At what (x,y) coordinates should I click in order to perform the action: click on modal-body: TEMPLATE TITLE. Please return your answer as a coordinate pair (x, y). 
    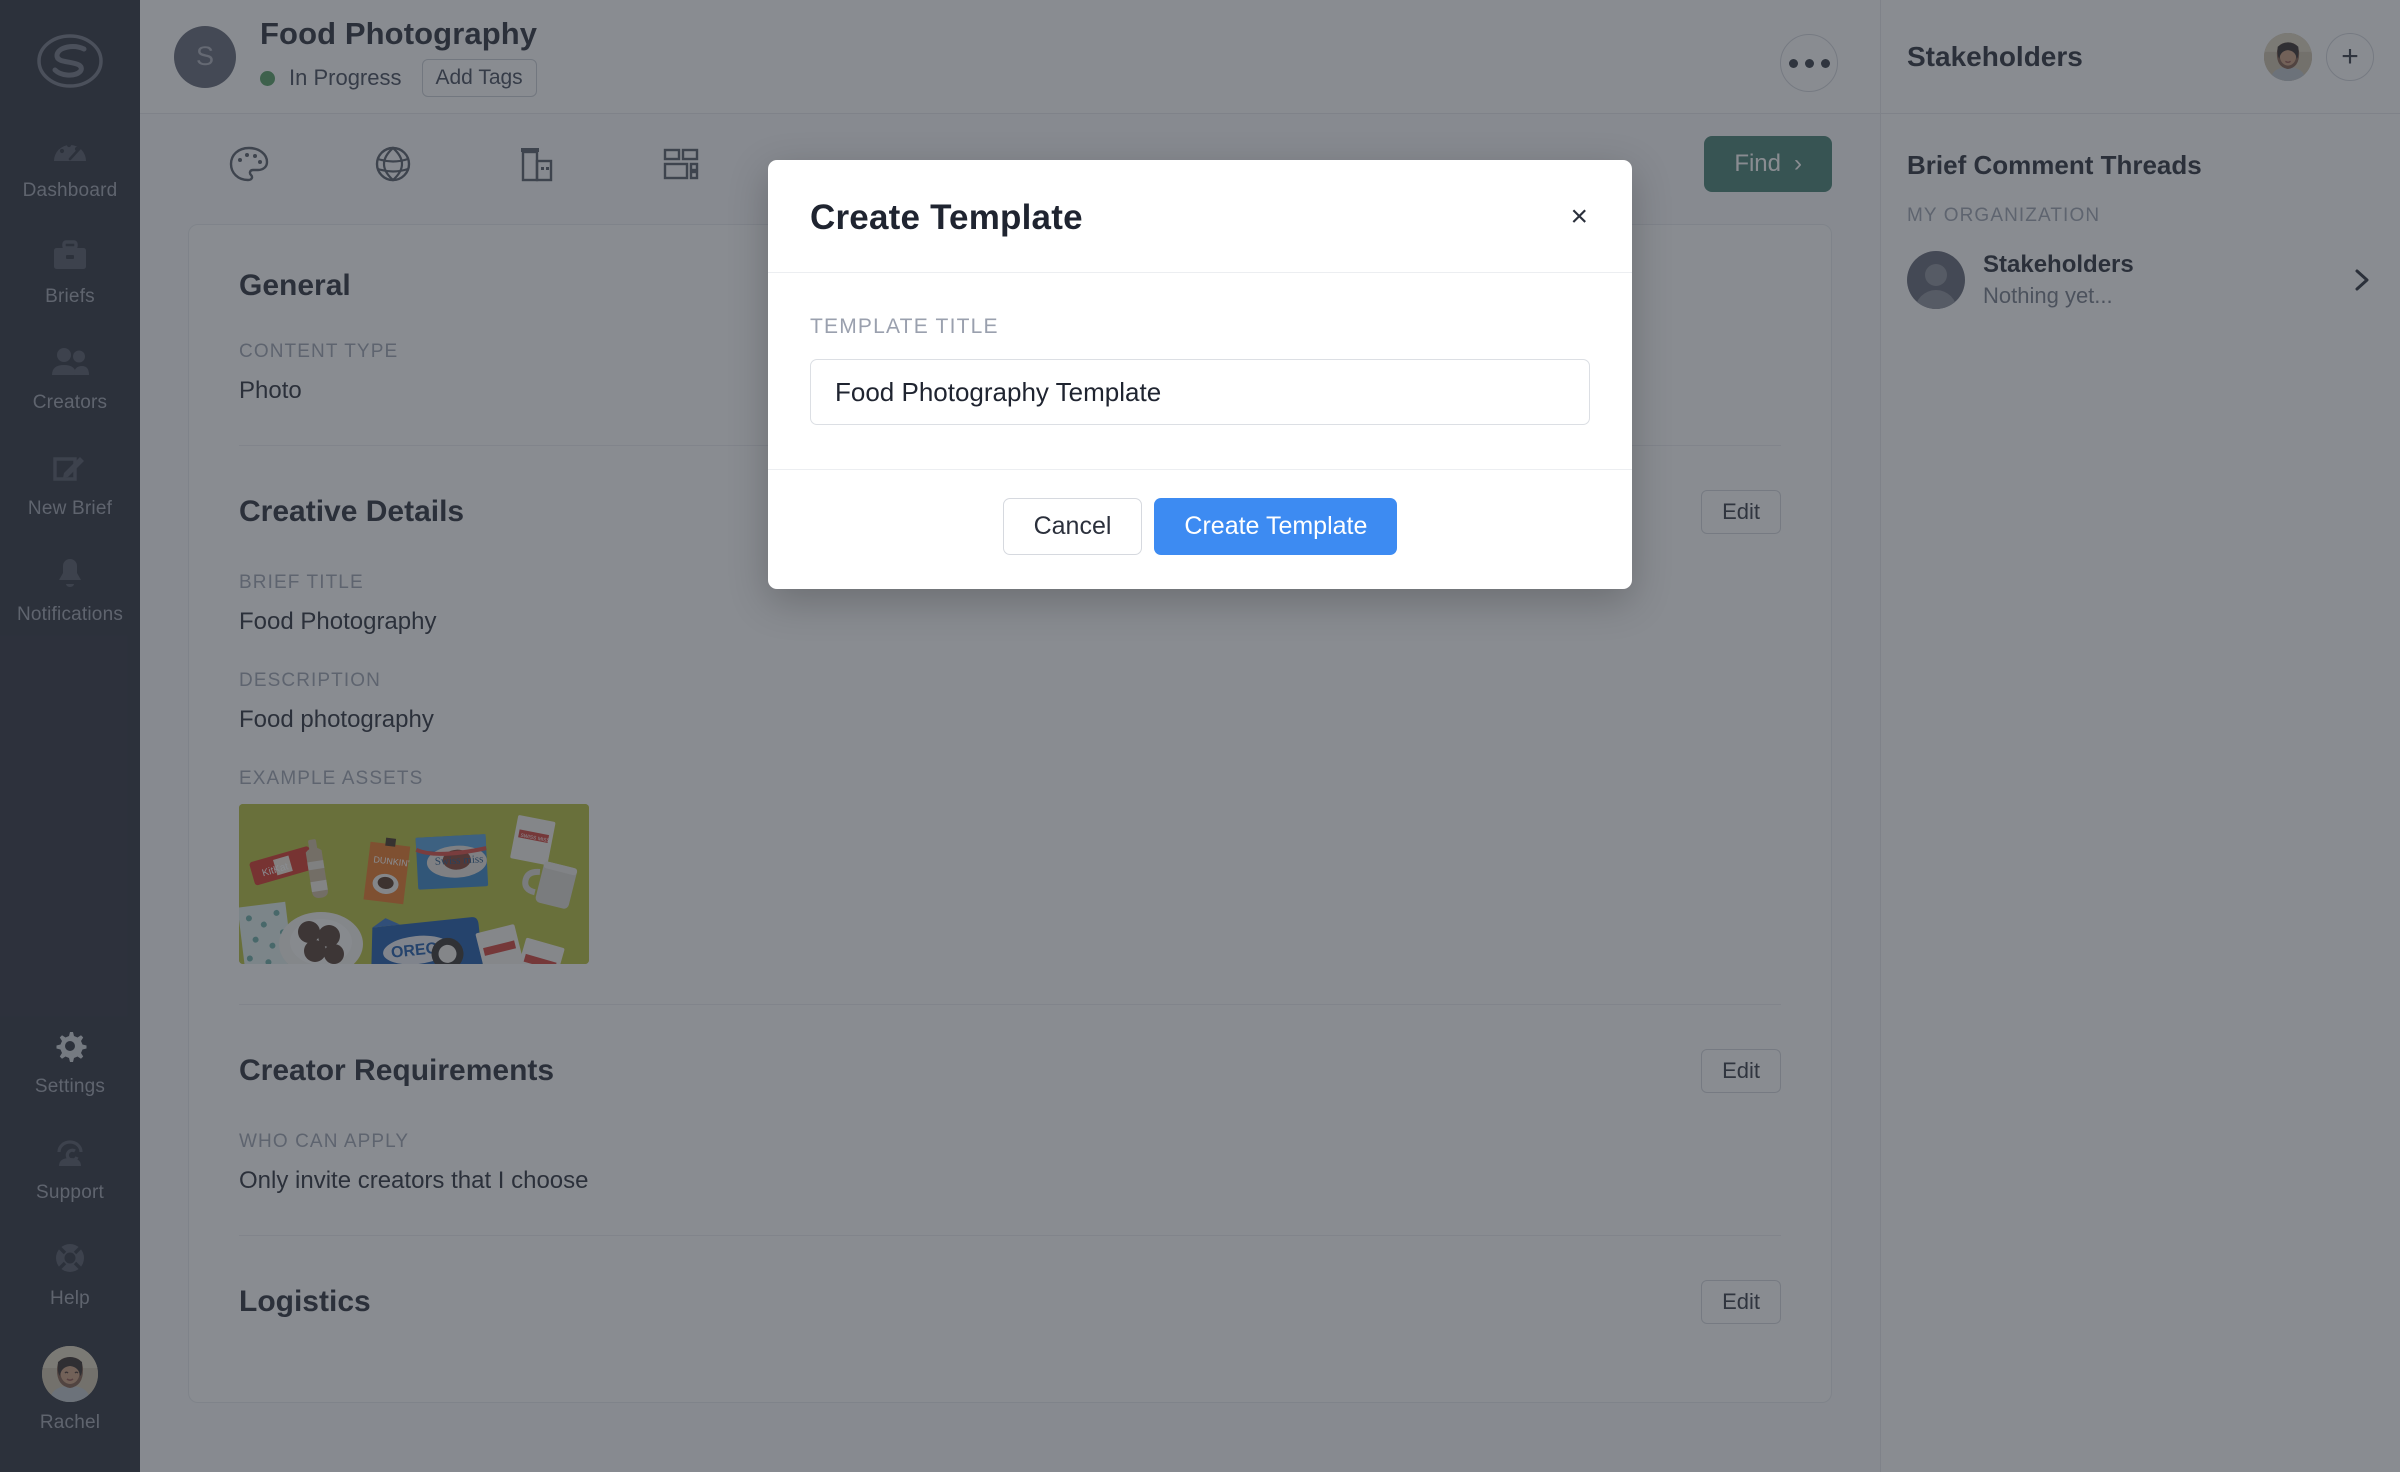
    Looking at the image, I should click on (1200, 371).